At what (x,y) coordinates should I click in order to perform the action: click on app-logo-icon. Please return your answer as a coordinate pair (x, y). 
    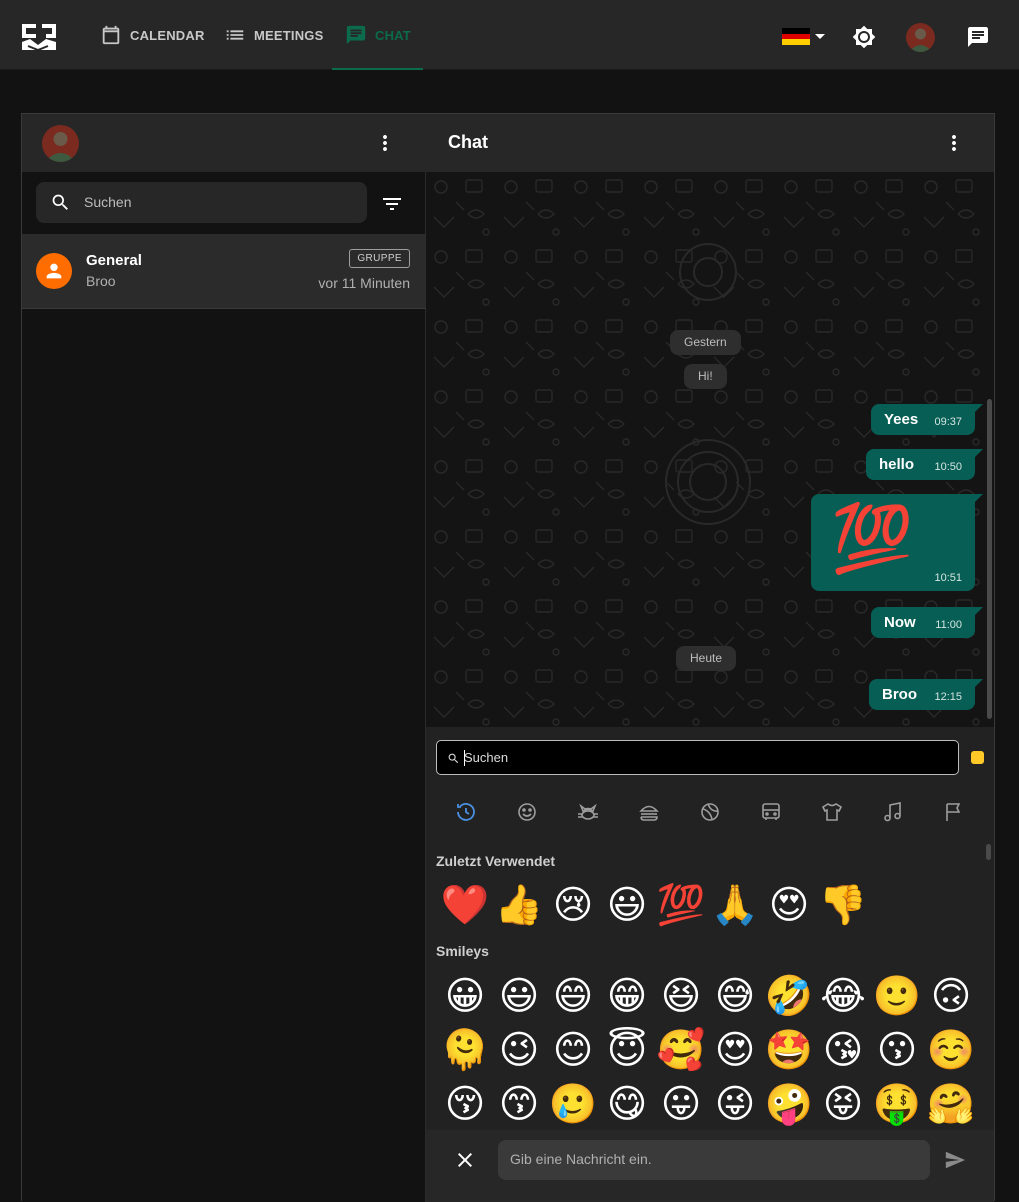
    Looking at the image, I should click on (39, 37).